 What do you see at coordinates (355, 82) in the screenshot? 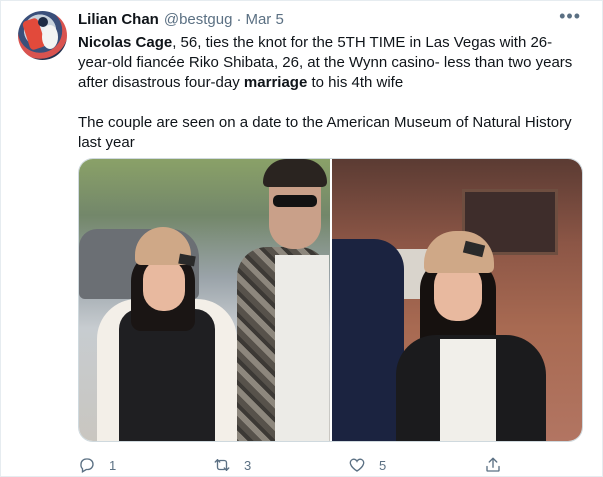
I see `text-part-2: to his 4th wife` at bounding box center [355, 82].